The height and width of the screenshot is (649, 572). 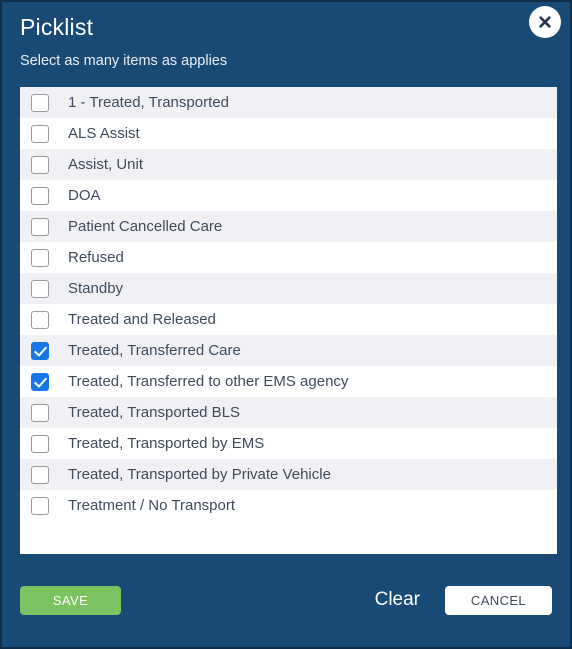 What do you see at coordinates (152, 505) in the screenshot?
I see `list-item-label: Treatment / No Transport` at bounding box center [152, 505].